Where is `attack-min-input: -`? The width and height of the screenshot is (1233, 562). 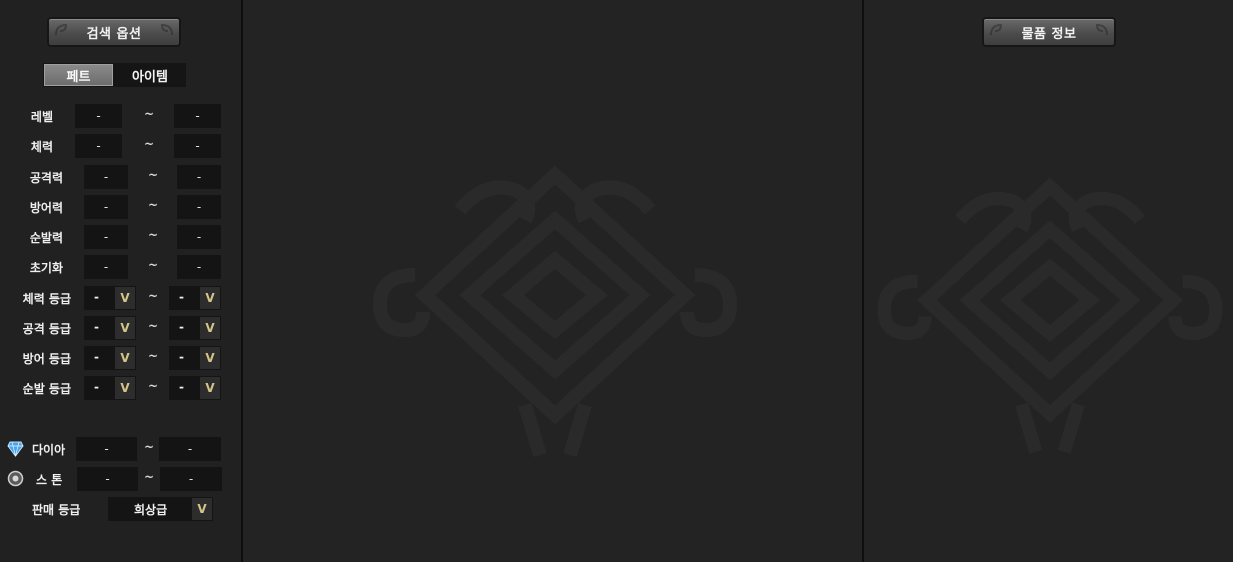 attack-min-input: - is located at coordinates (106, 177).